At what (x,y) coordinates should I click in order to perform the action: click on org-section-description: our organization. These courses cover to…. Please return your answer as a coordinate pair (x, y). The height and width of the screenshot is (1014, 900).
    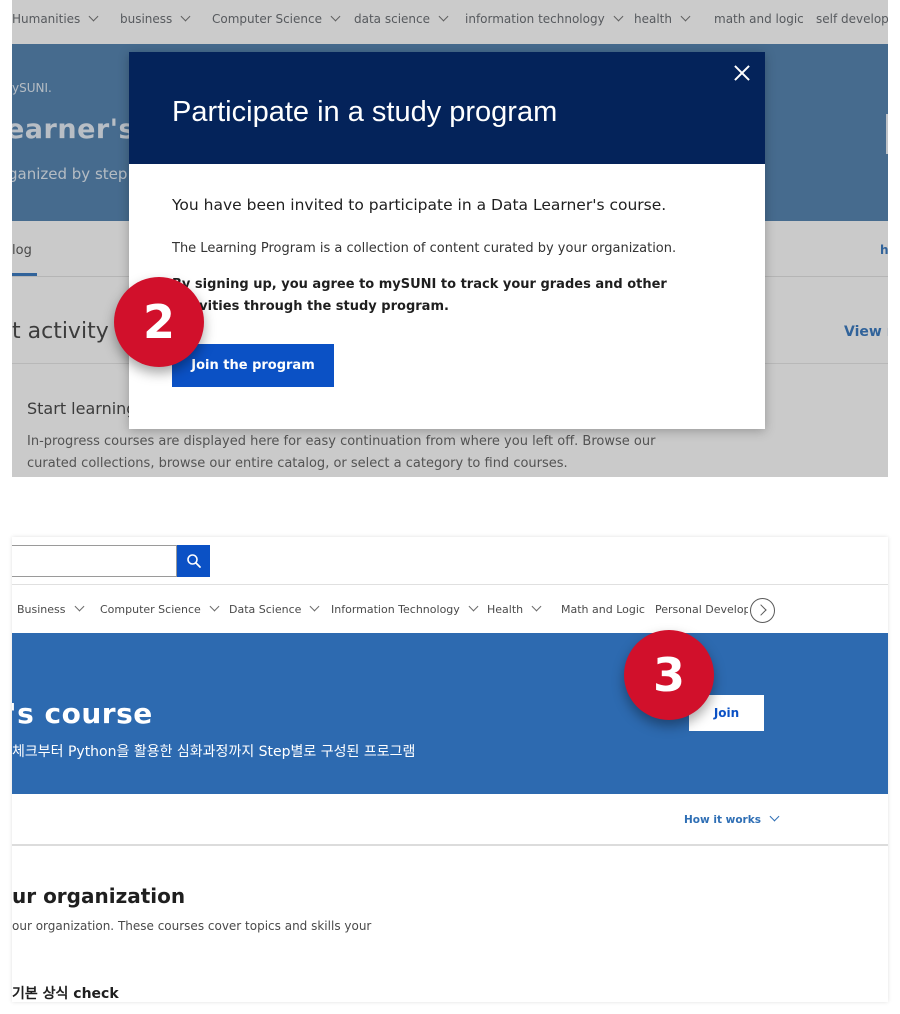
    Looking at the image, I should click on (192, 926).